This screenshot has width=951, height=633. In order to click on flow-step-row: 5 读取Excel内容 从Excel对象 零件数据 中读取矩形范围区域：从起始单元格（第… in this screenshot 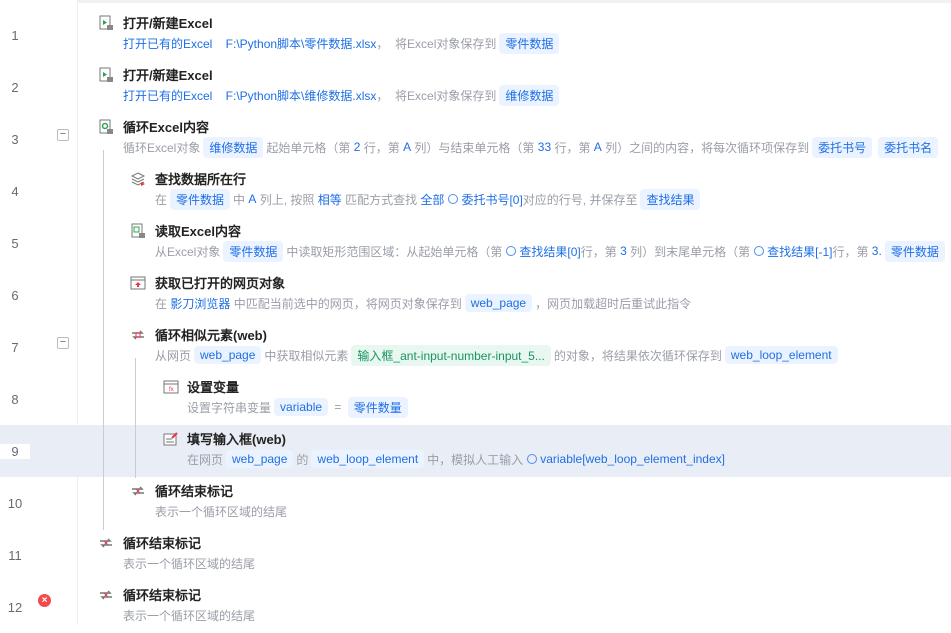, I will do `click(475, 243)`.